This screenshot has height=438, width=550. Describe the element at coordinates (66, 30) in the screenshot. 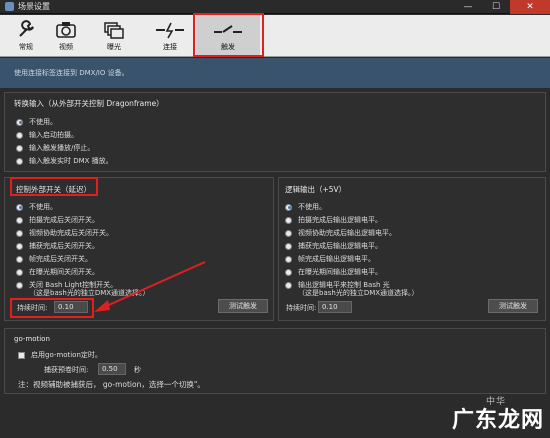

I see `camera-icon` at that location.